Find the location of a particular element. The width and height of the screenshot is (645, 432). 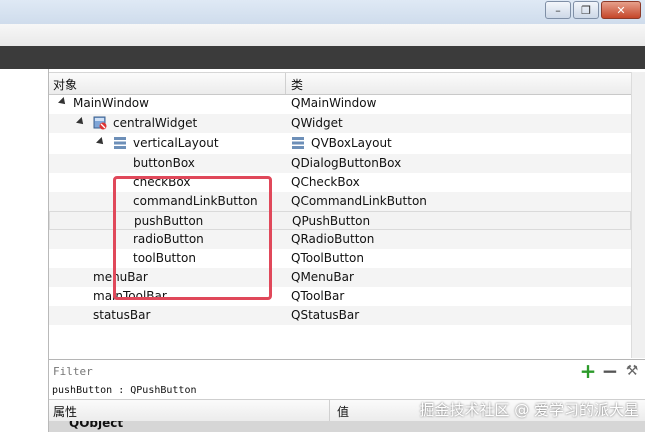

filter-input is located at coordinates (313, 371).